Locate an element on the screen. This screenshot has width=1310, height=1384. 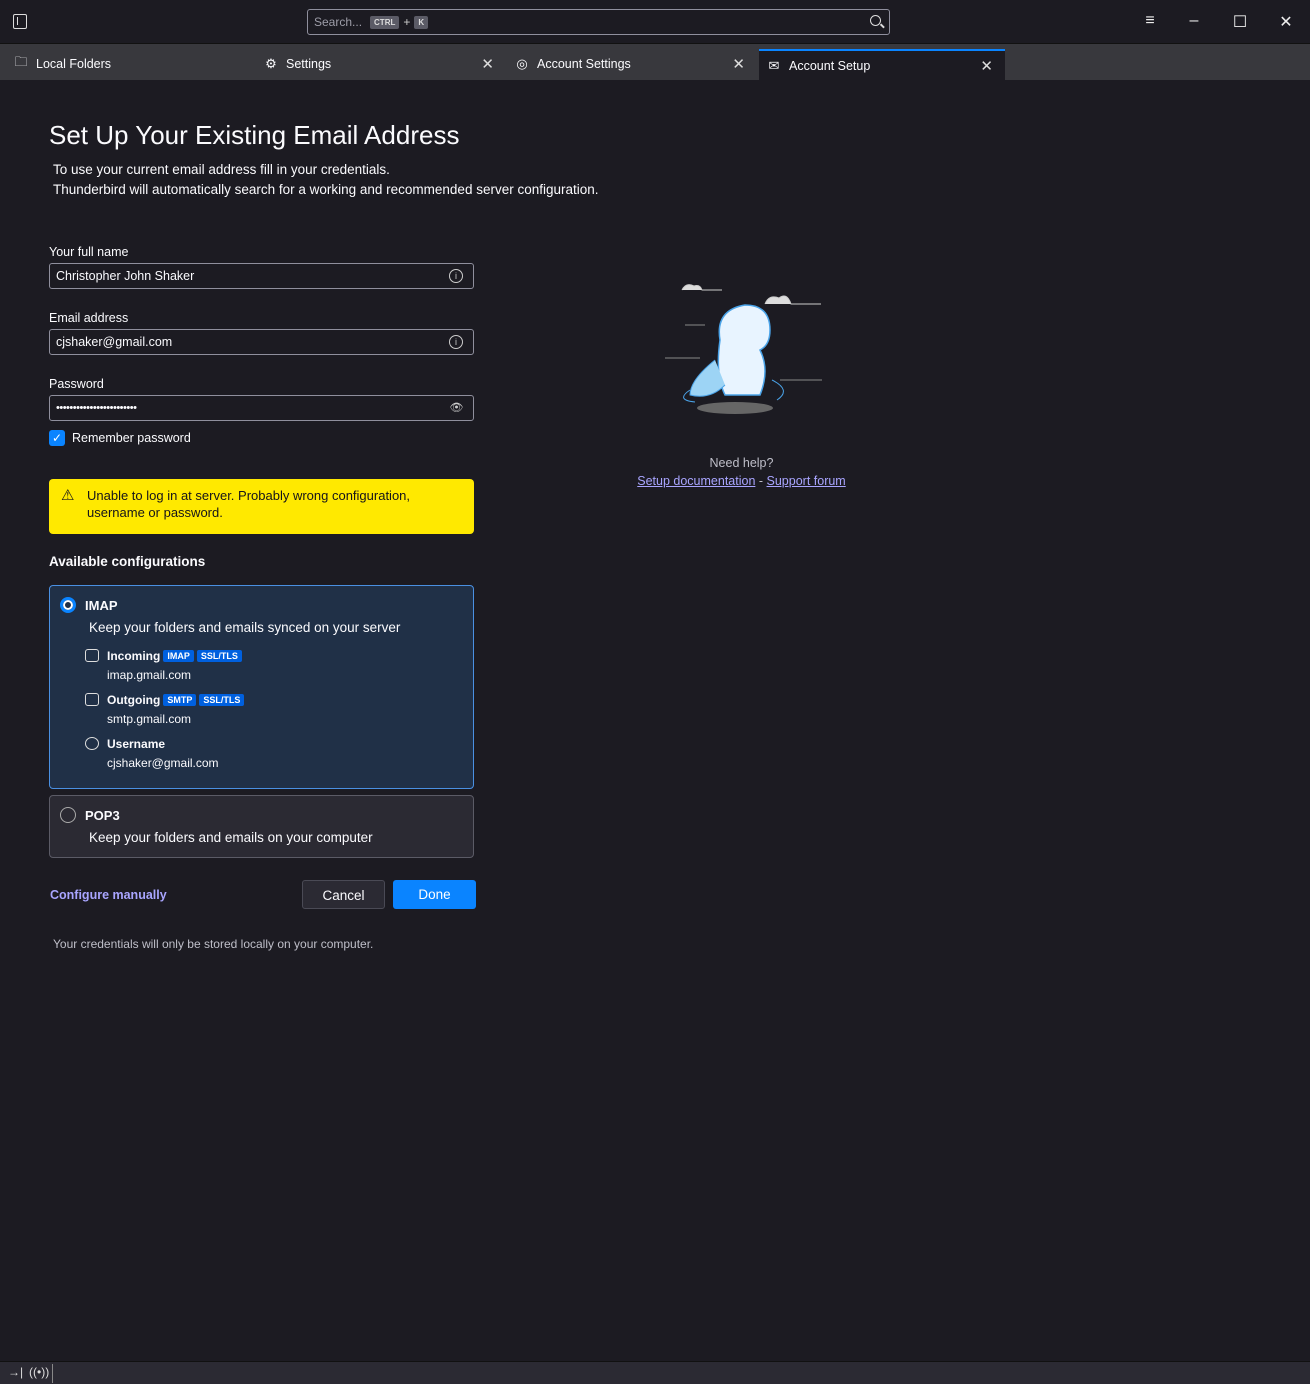
password-field: •••••••••••••••••••••••• 👁 is located at coordinates (261, 408).